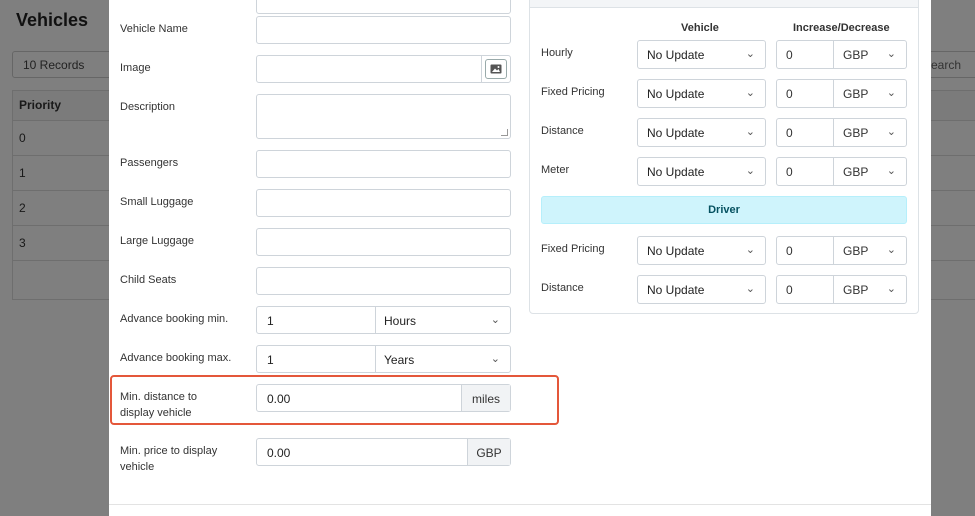 Image resolution: width=975 pixels, height=516 pixels. I want to click on distance-label: Distance, so click(562, 131).